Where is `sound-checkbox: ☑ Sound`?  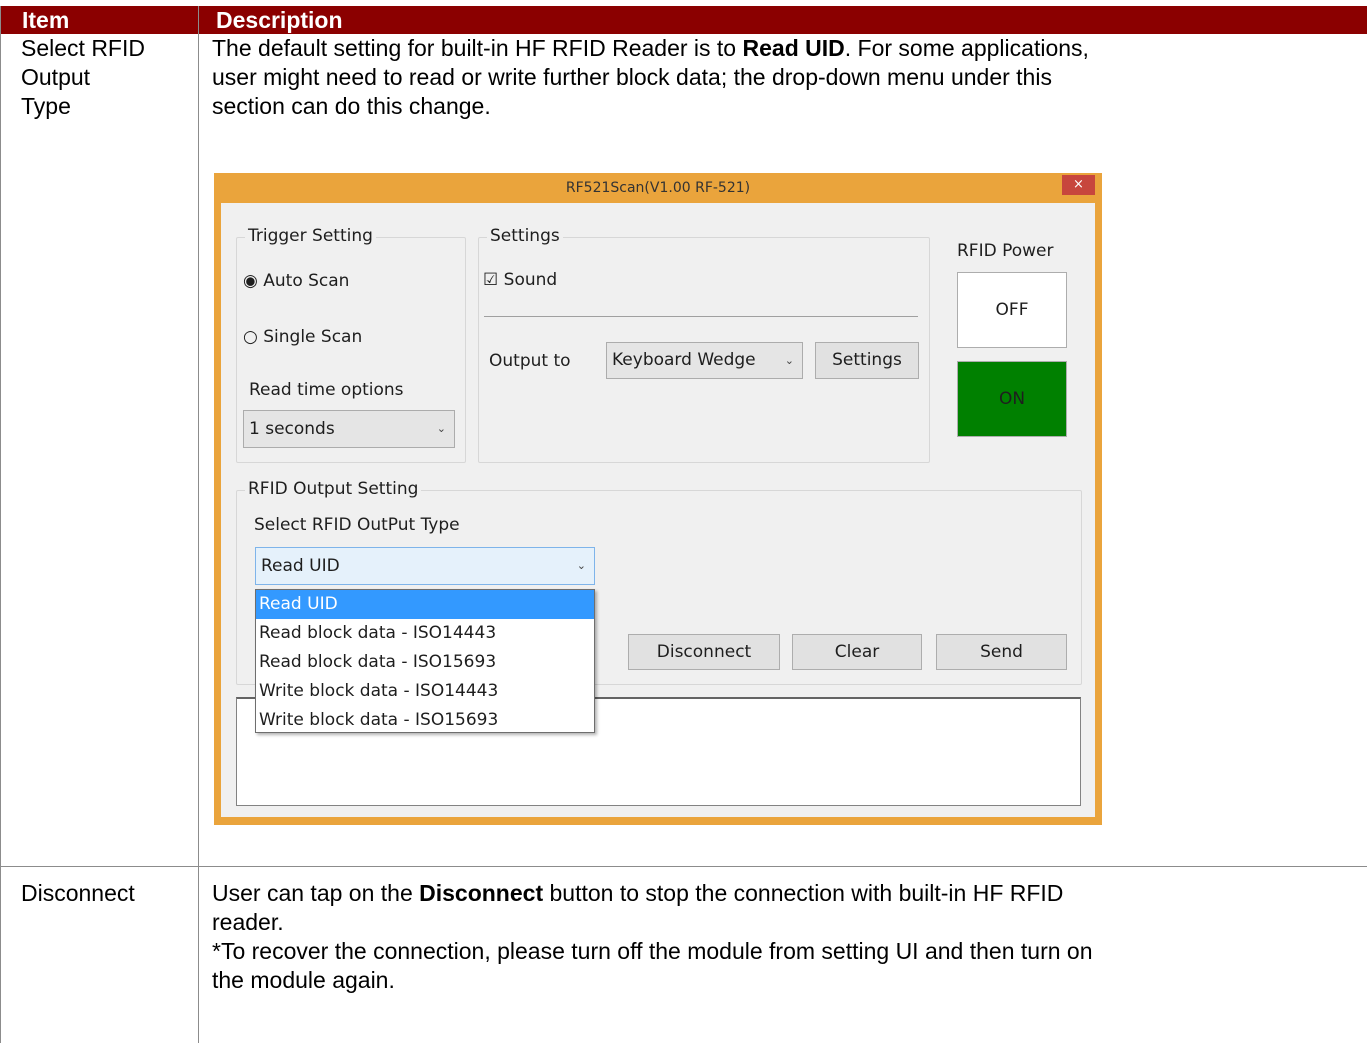 sound-checkbox: ☑ Sound is located at coordinates (520, 280).